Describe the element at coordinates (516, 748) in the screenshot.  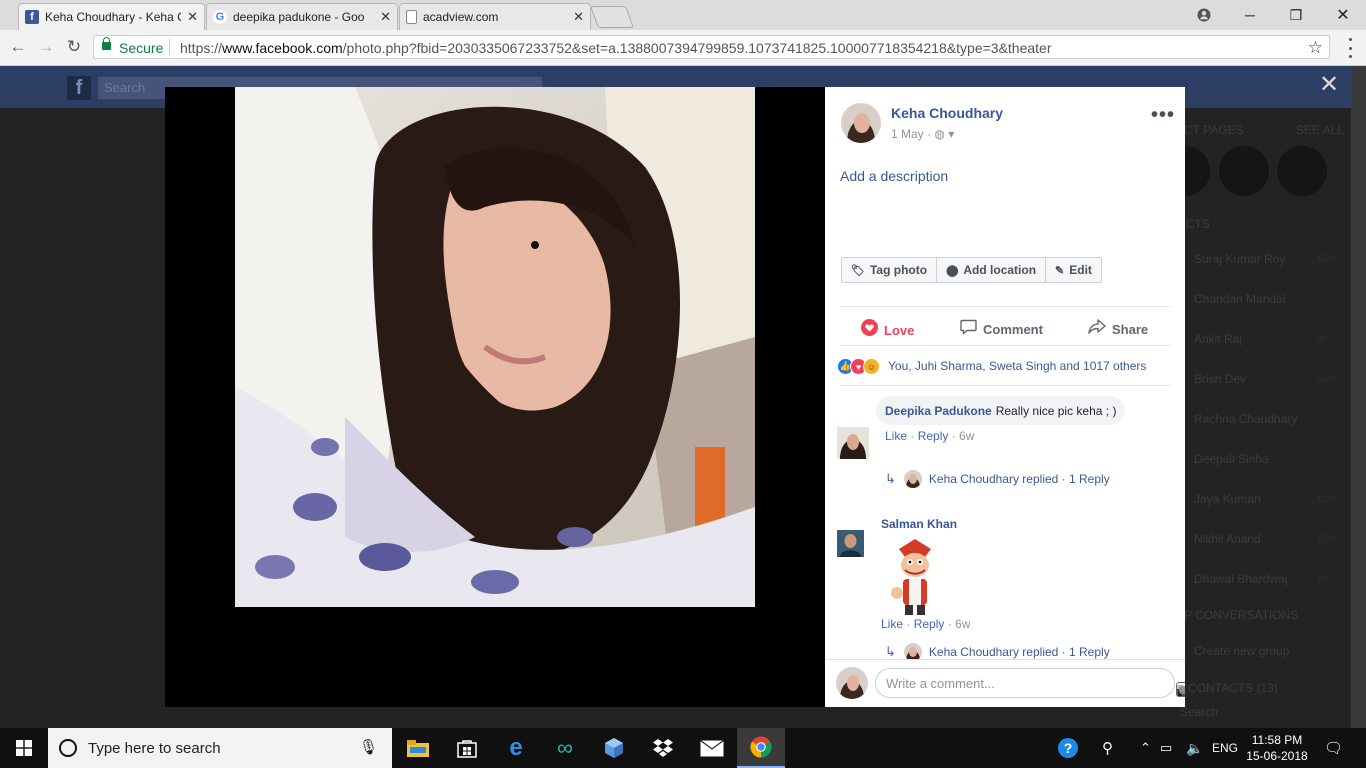
I see `edge-icon: e` at that location.